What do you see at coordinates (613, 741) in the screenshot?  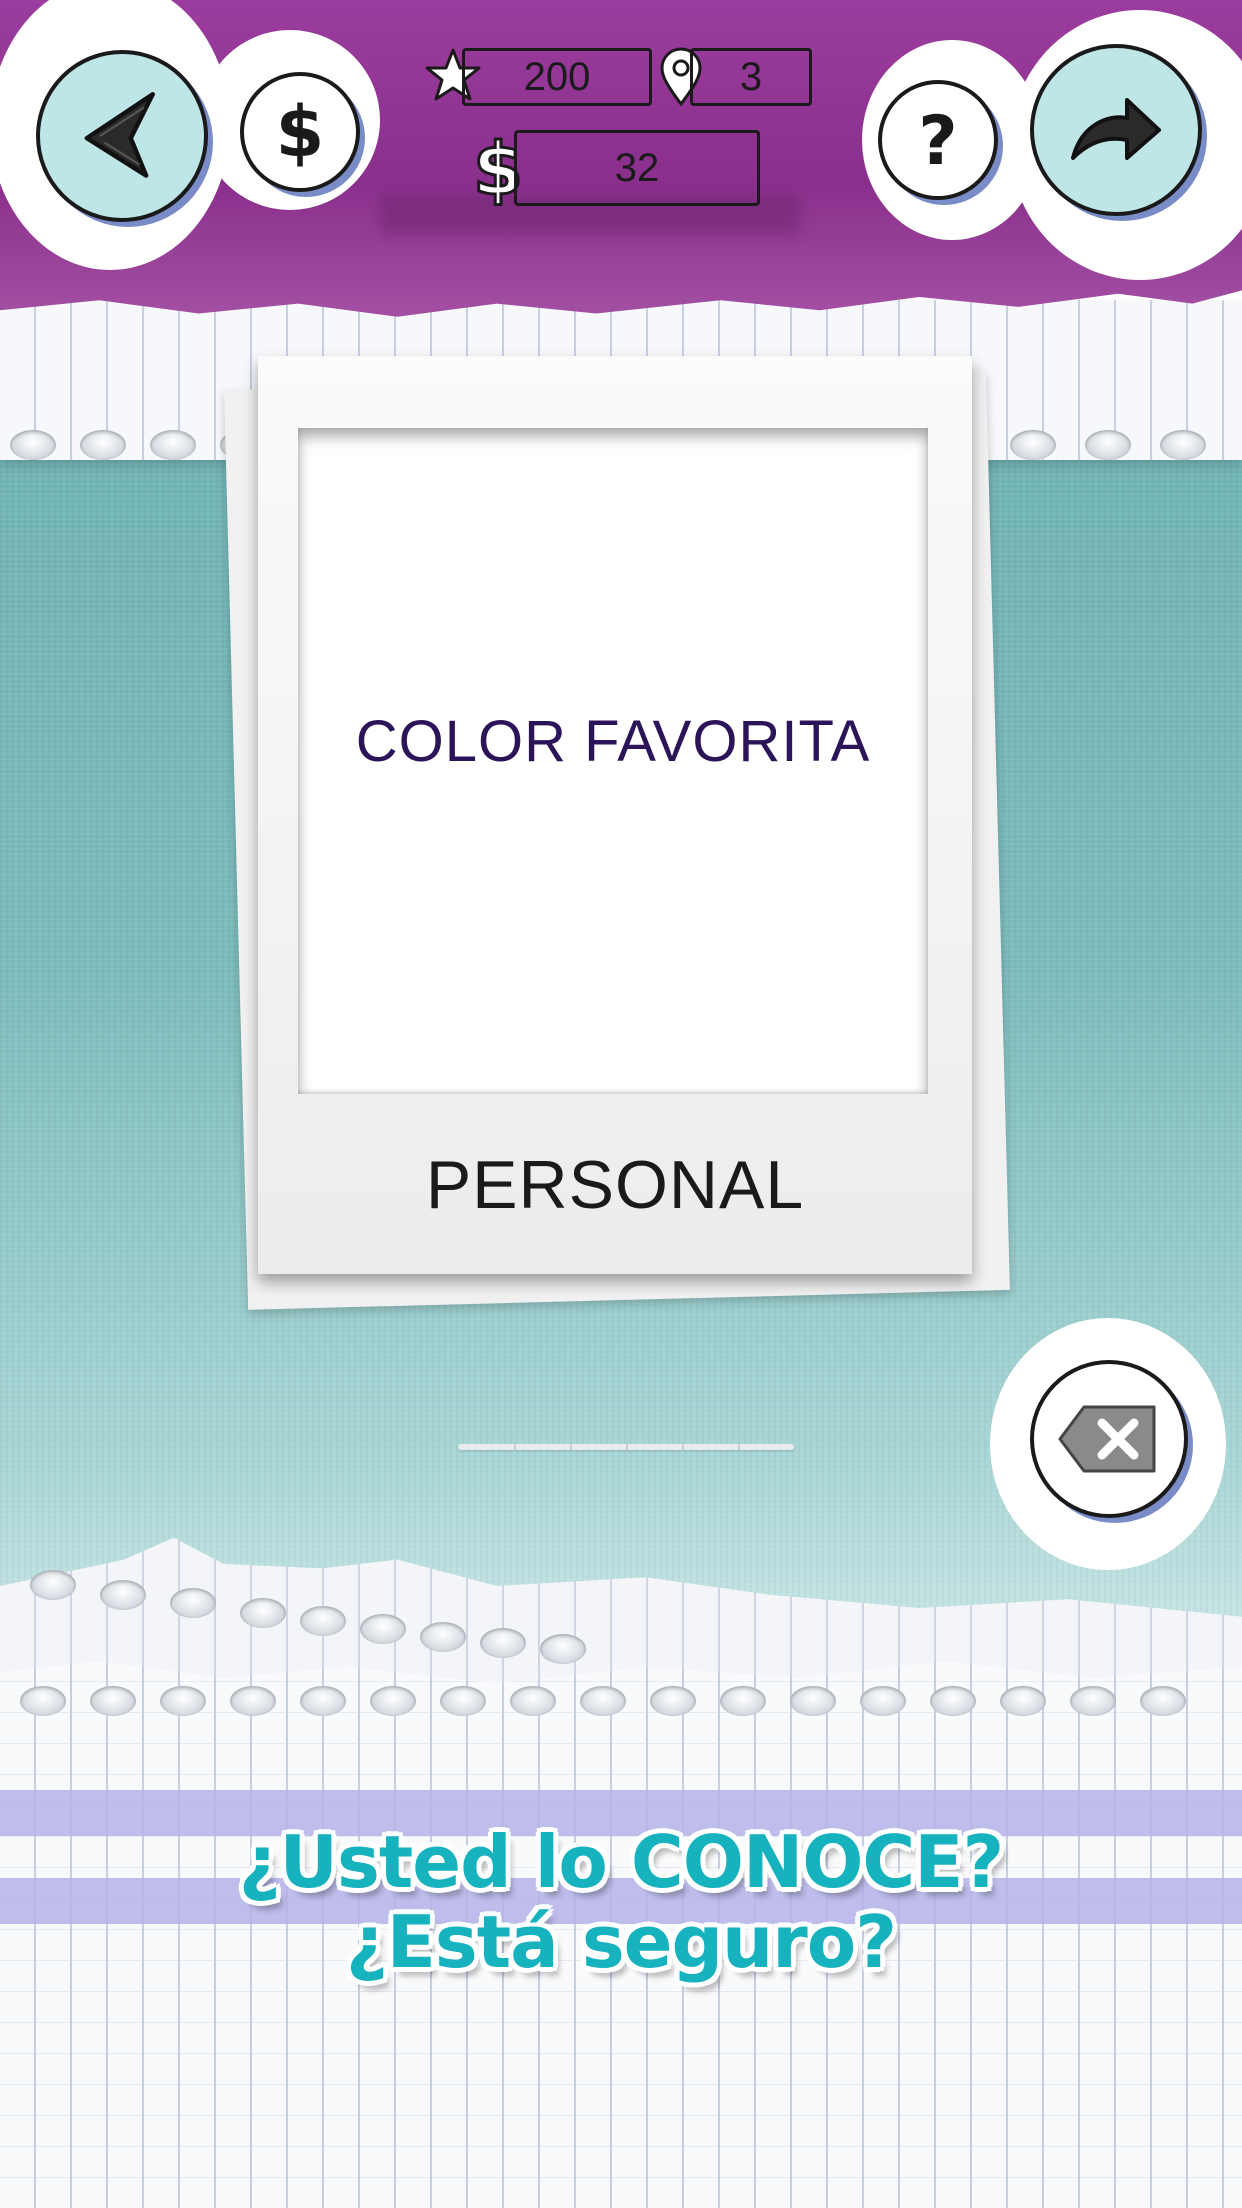 I see `card-prompt: COLOR FAVORITA` at bounding box center [613, 741].